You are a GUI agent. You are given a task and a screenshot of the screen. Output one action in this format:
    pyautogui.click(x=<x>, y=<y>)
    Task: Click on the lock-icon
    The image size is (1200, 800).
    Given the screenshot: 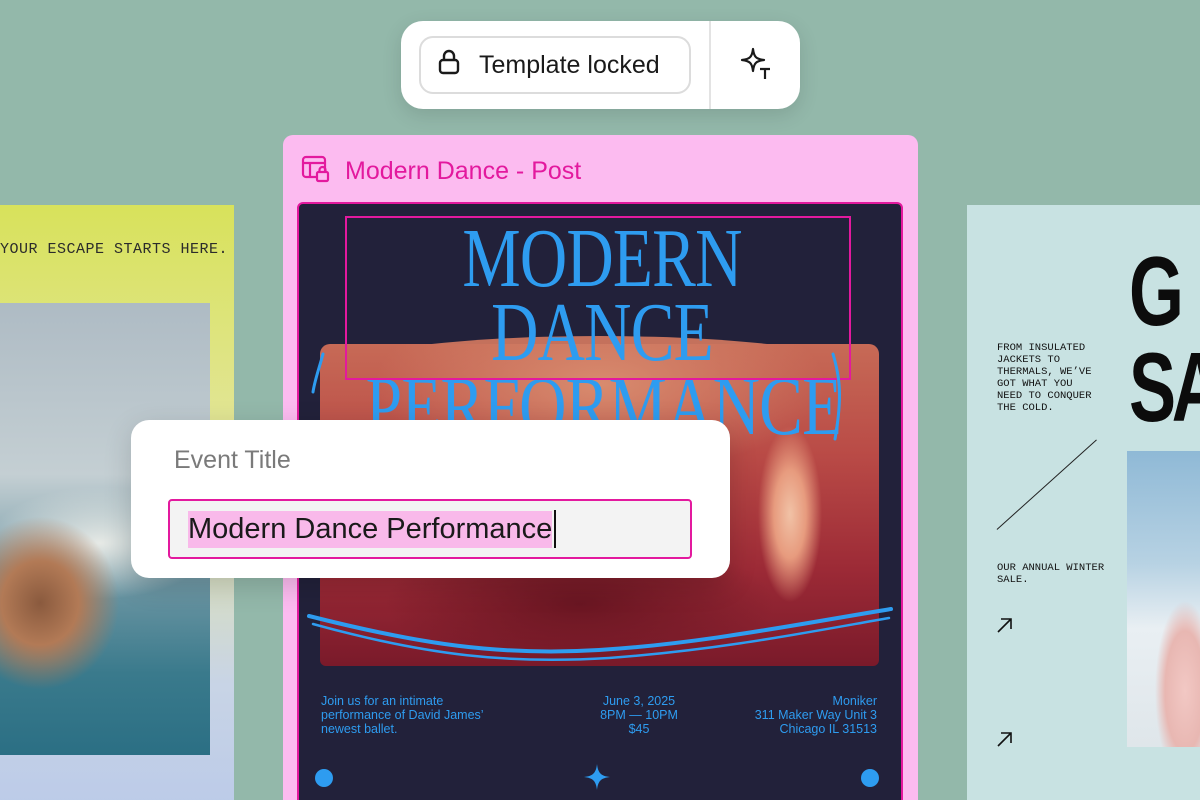 What is the action you would take?
    pyautogui.click(x=449, y=65)
    